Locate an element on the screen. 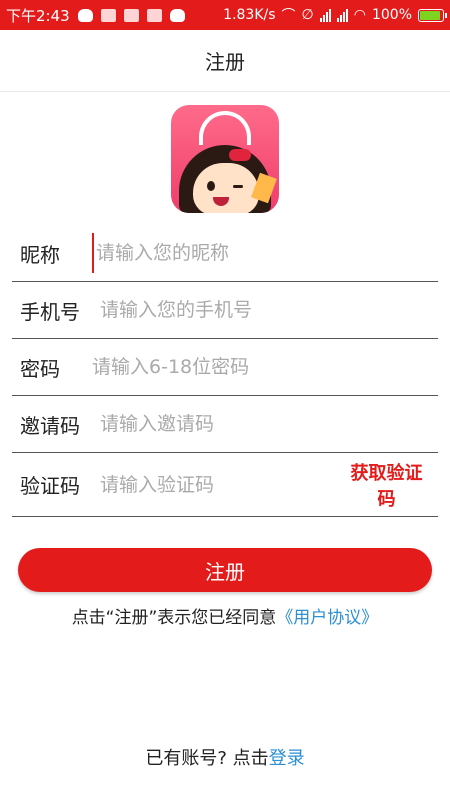 Image resolution: width=450 pixels, height=800 pixels. invite-row: 邀请码 is located at coordinates (225, 424).